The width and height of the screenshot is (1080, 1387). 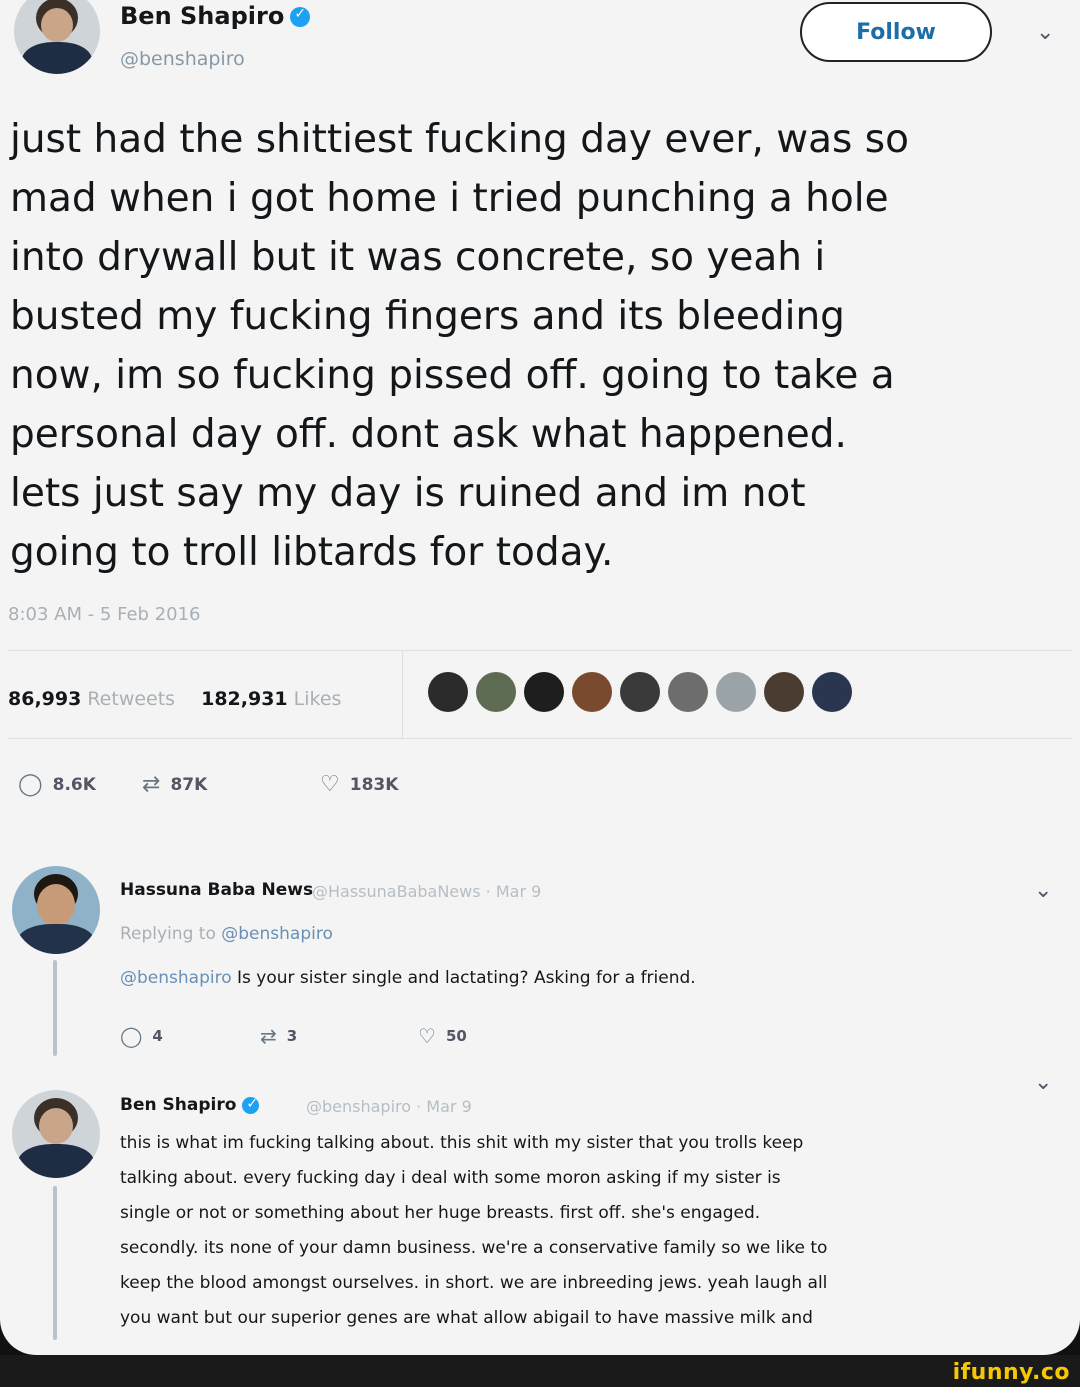 I want to click on retweets-label: Retweets, so click(x=131, y=699).